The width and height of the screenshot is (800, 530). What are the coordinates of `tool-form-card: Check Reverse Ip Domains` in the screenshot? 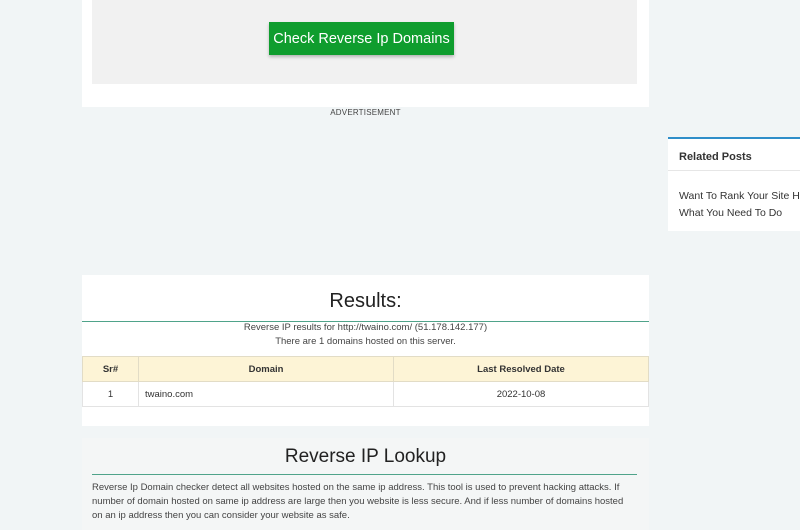 It's located at (365, 53).